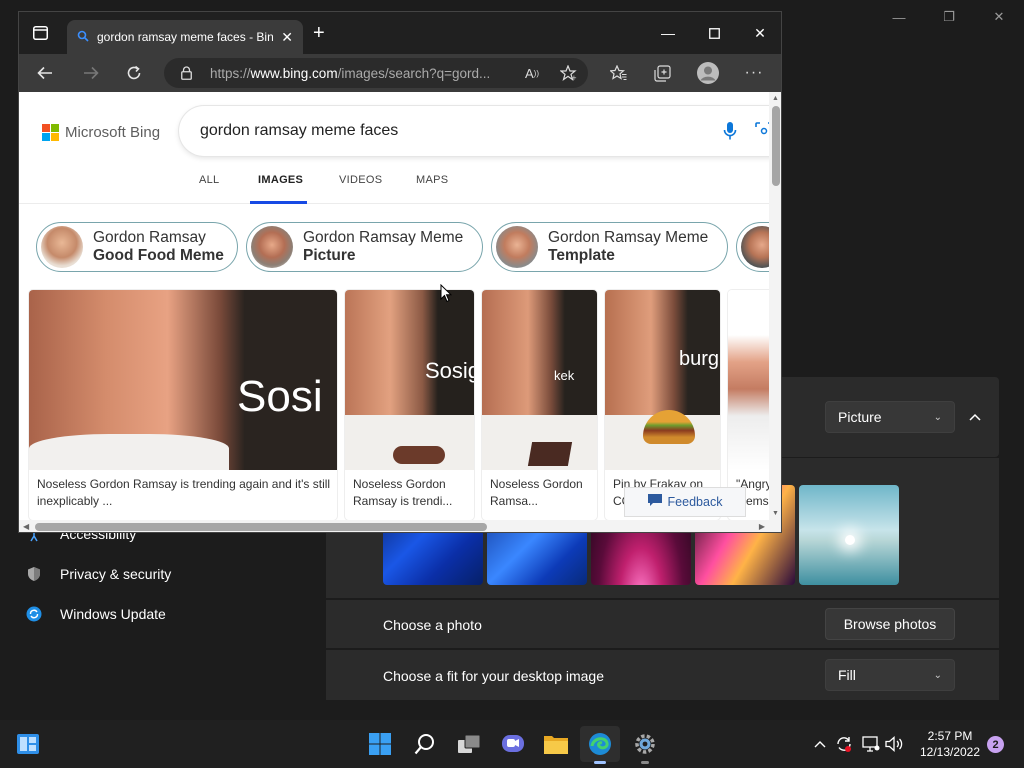  I want to click on scroll-up-arrow: ▲, so click(775, 98).